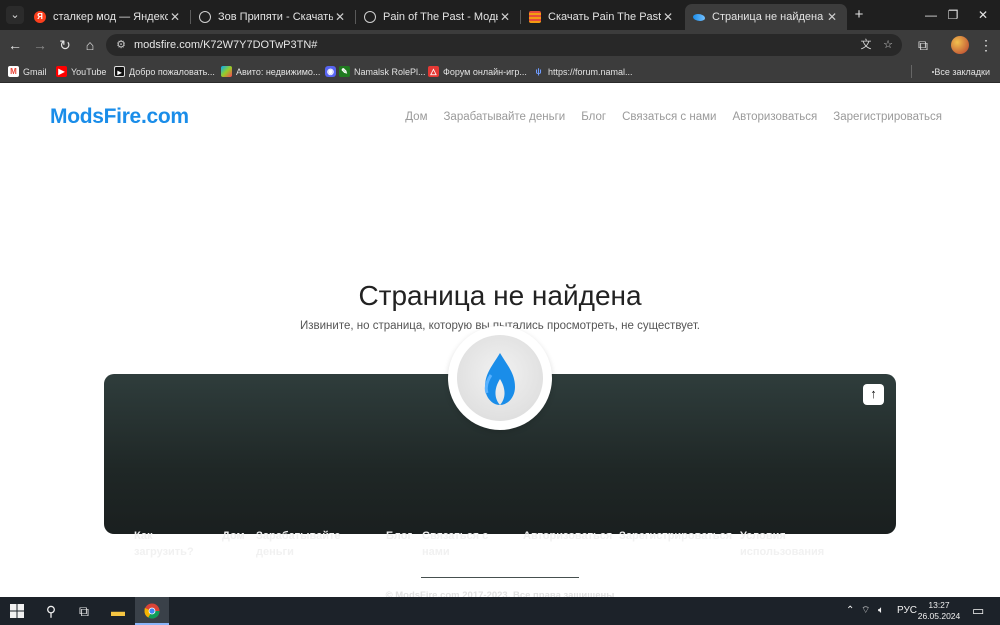 The image size is (1000, 625). What do you see at coordinates (504, 45) in the screenshot?
I see `address-bar: ⚙ modsfire.com/K72W7Y7DOTwP3TN# 文 ☆` at bounding box center [504, 45].